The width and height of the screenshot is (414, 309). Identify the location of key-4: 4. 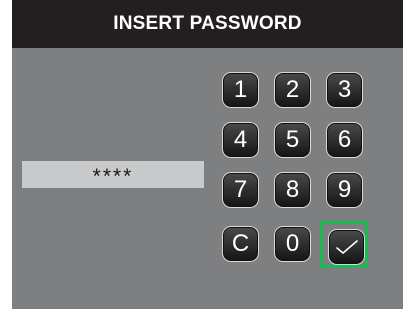
(240, 140).